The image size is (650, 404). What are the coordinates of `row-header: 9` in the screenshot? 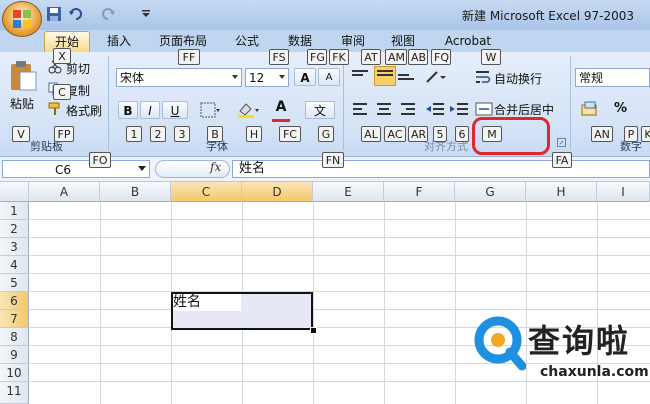 It's located at (14, 355).